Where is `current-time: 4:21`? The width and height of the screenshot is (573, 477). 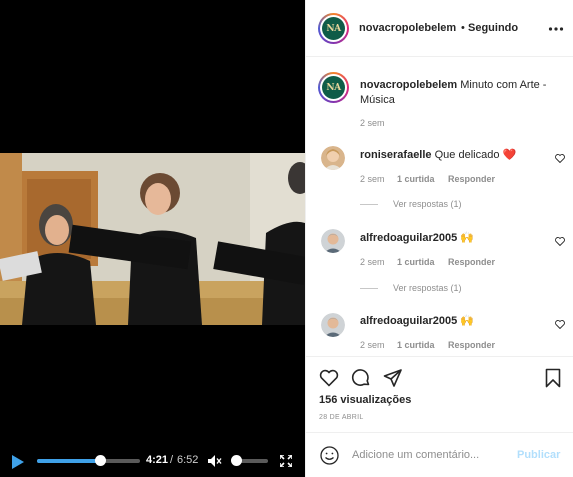 current-time: 4:21 is located at coordinates (157, 460).